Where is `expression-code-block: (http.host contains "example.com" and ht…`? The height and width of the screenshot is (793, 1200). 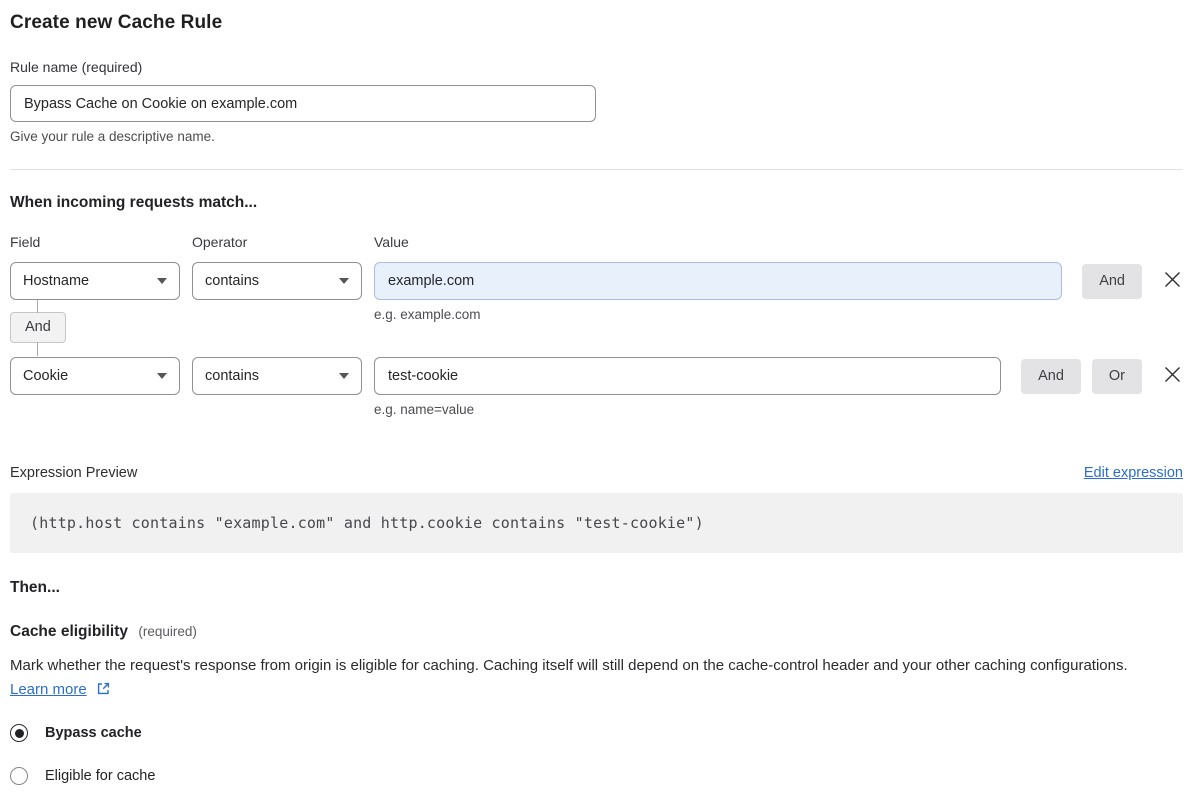
expression-code-block: (http.host contains "example.com" and ht… is located at coordinates (596, 523).